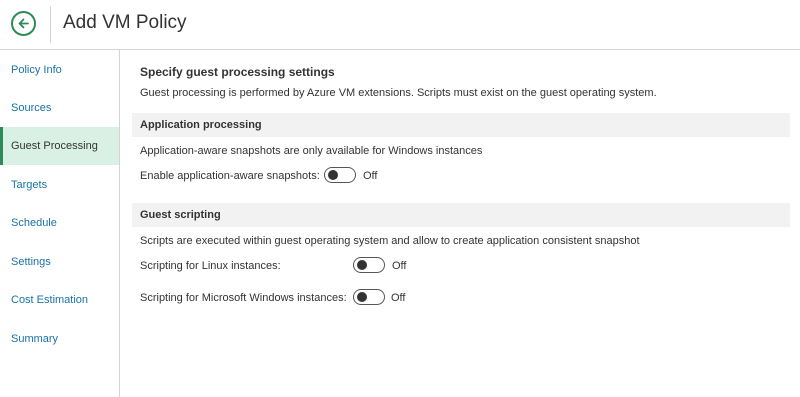 The width and height of the screenshot is (800, 397). What do you see at coordinates (59, 185) in the screenshot?
I see `sidebar-item-targets: Targets` at bounding box center [59, 185].